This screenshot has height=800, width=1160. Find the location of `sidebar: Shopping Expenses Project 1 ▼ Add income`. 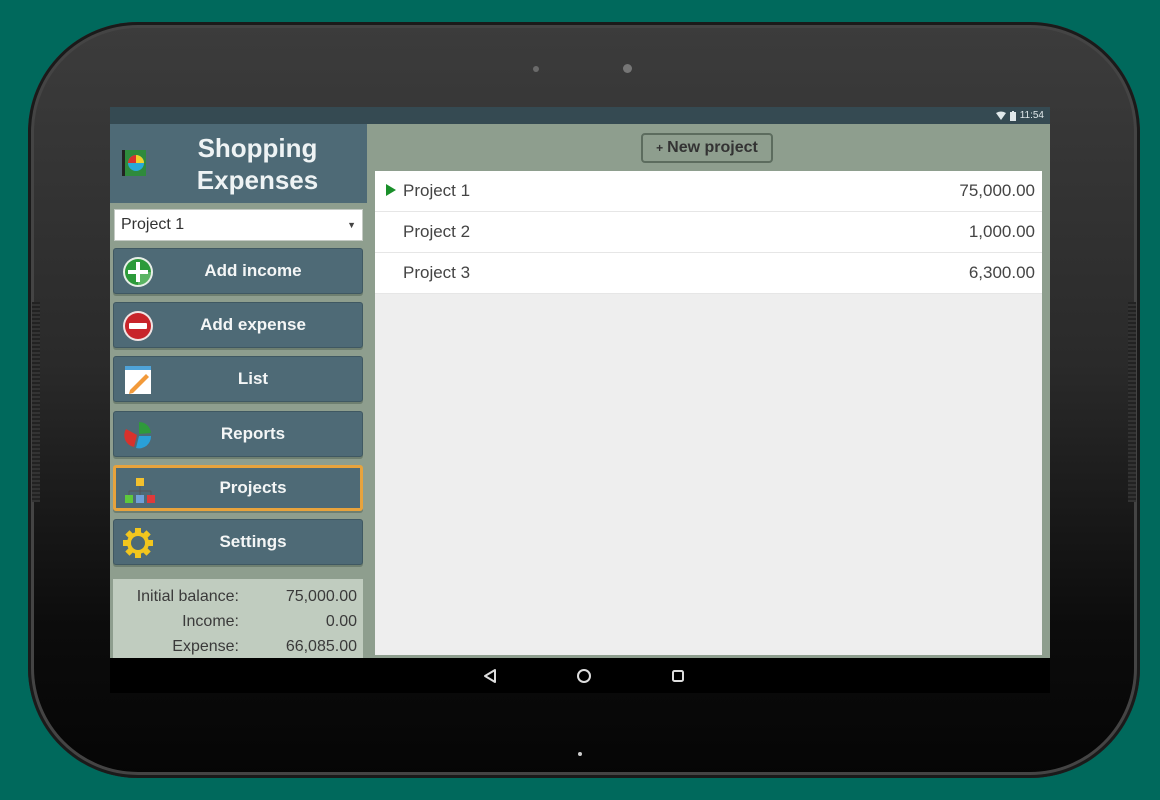

sidebar: Shopping Expenses Project 1 ▼ Add income is located at coordinates (238, 391).